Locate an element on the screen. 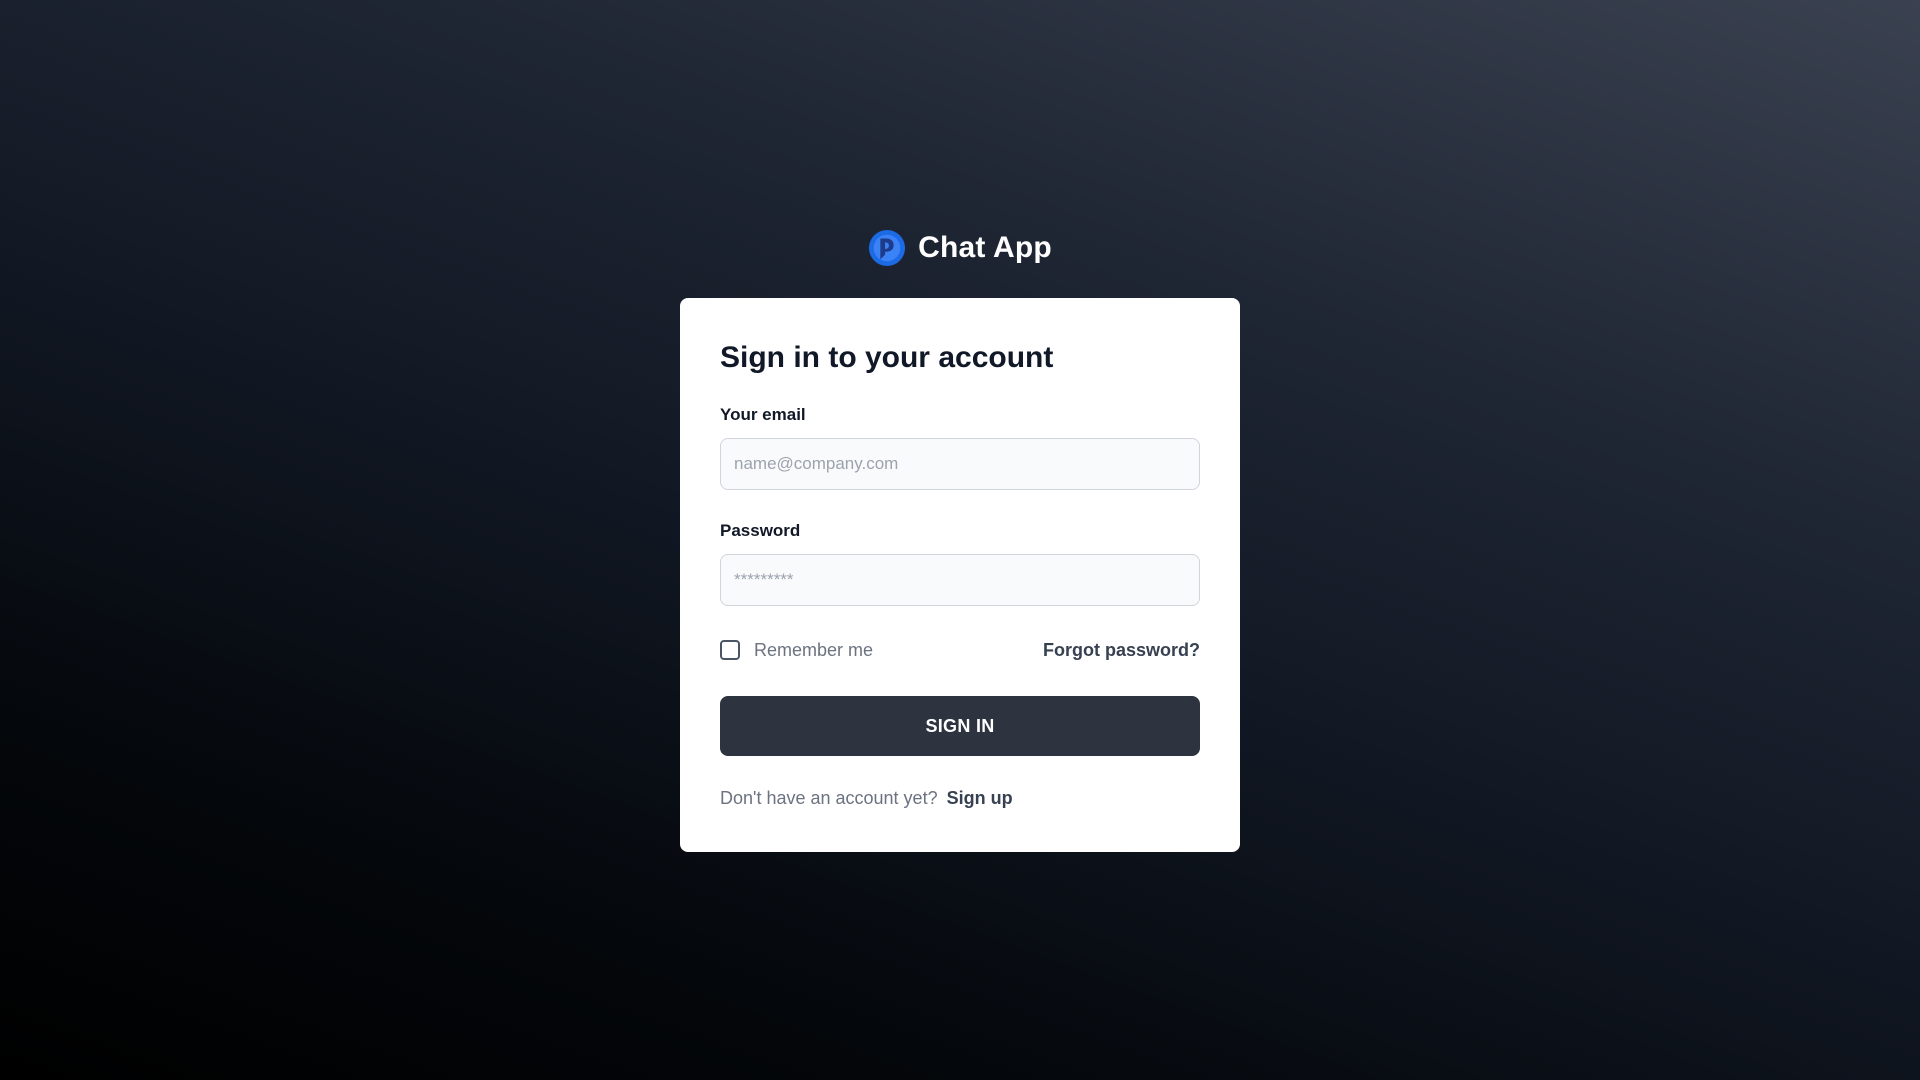  brand-header: Chat App is located at coordinates (960, 248).